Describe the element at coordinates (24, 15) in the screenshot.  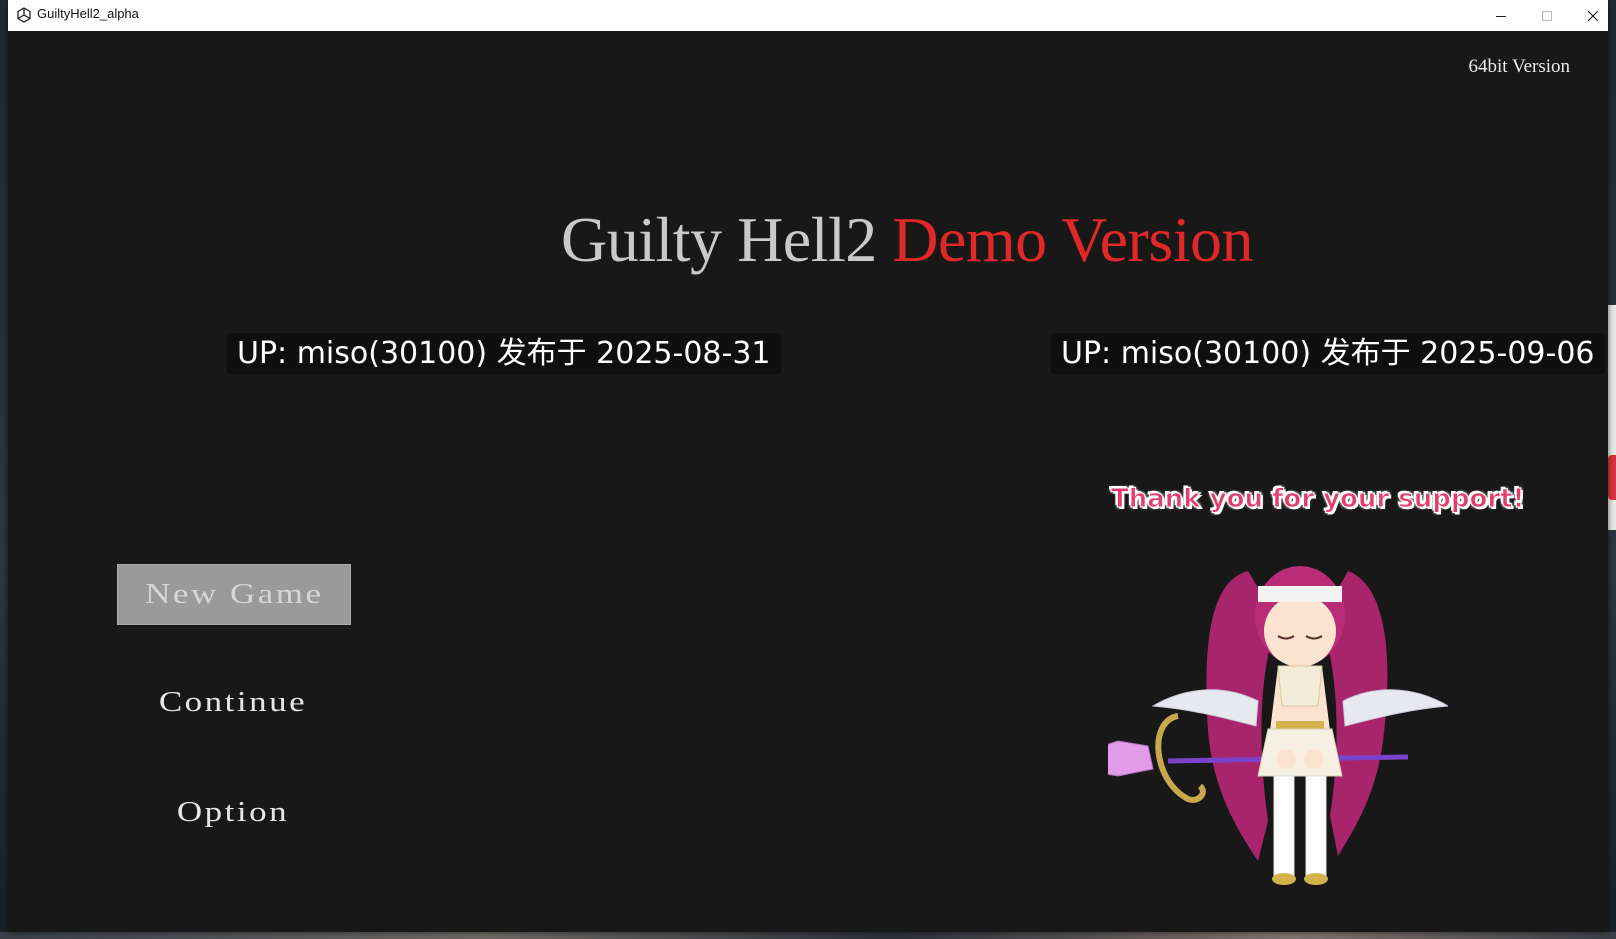
I see `unity-icon` at that location.